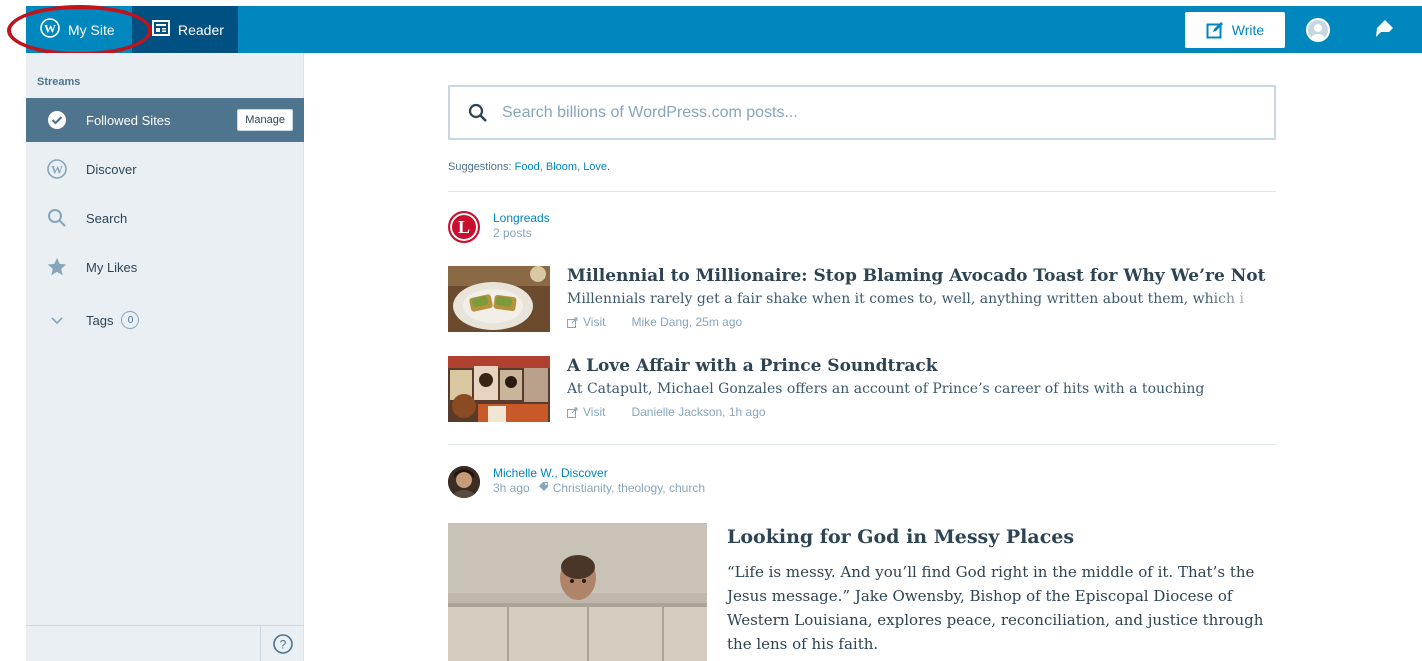 The image size is (1422, 661). I want to click on suggestion-bloom: Bloom, so click(561, 167).